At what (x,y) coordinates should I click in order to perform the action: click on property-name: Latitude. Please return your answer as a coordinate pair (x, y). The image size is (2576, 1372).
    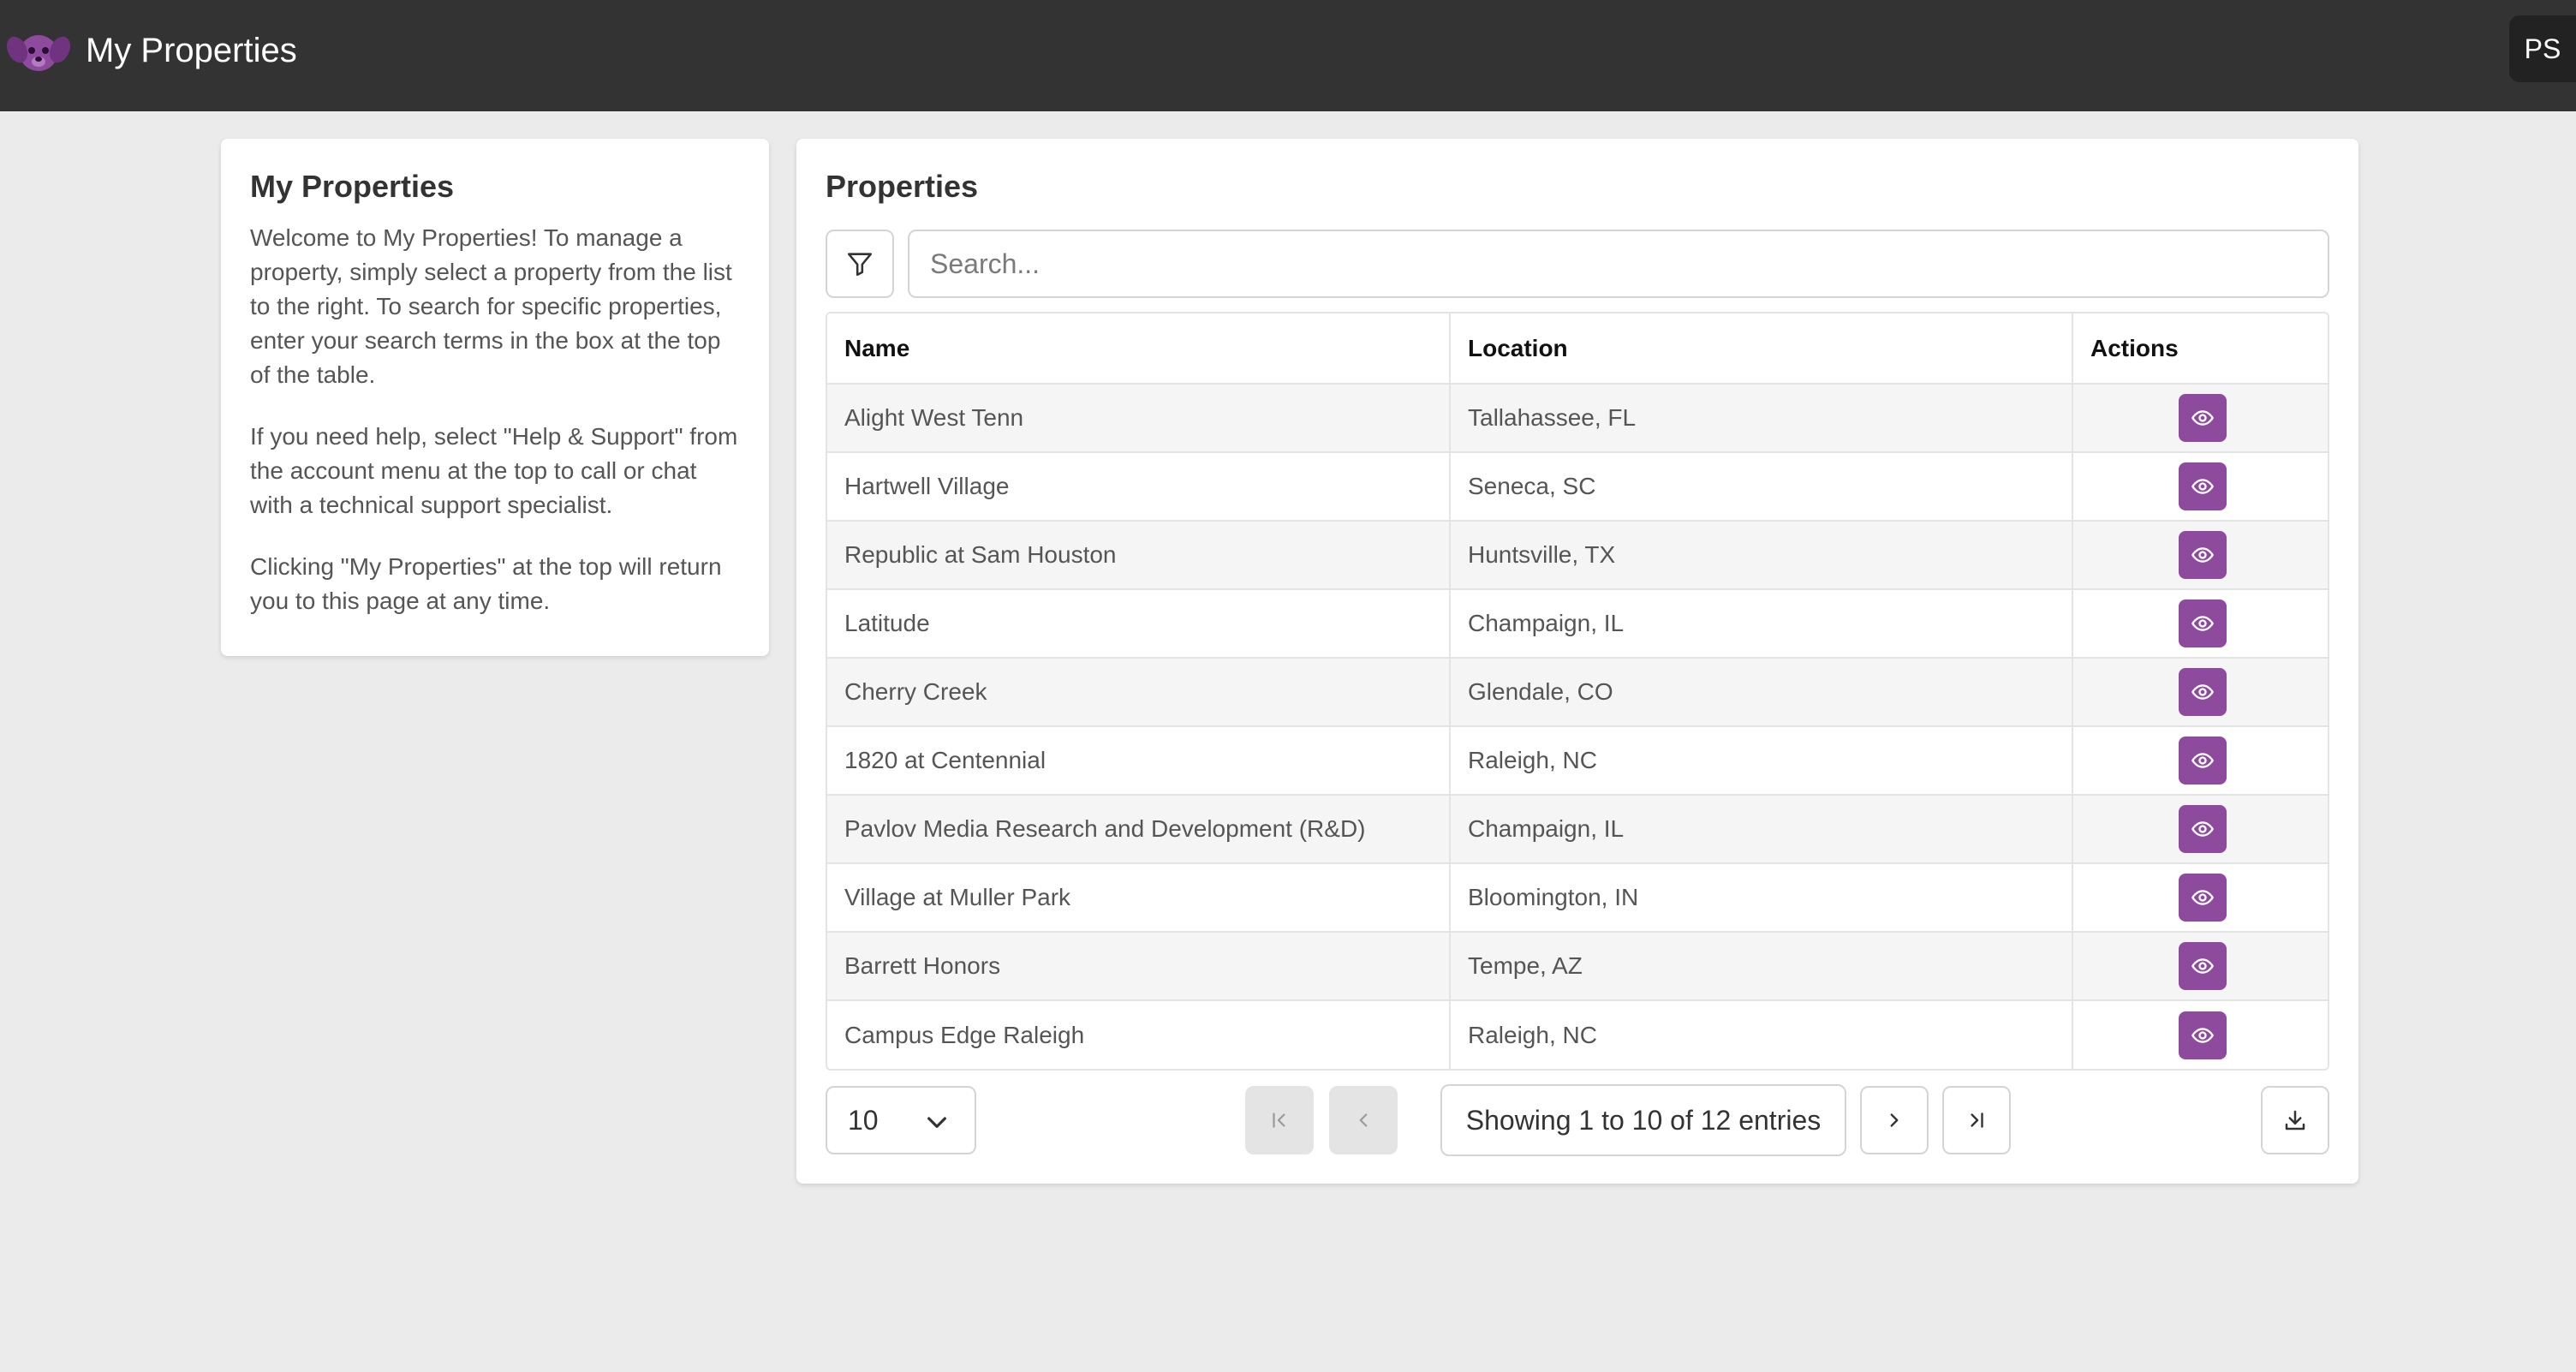
    Looking at the image, I should click on (1139, 624).